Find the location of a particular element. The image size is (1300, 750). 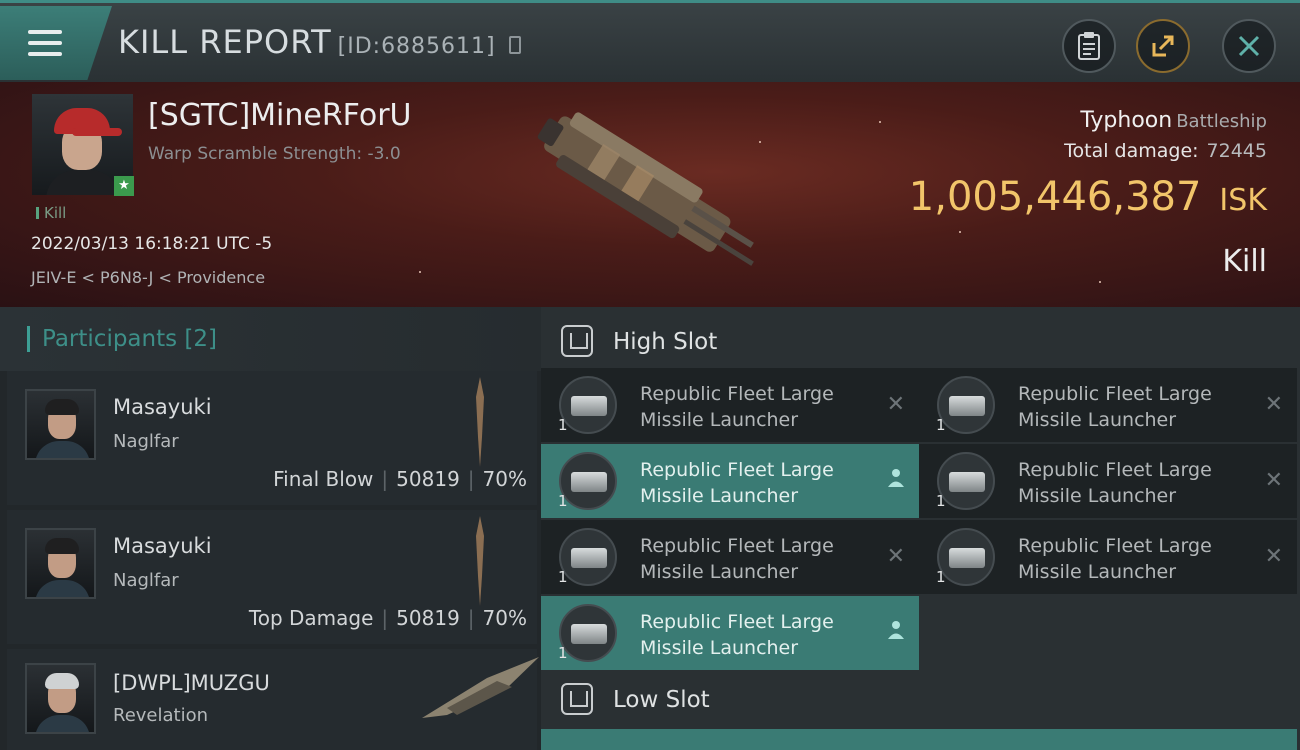

total-damage-label: Total damage: is located at coordinates (1131, 151).